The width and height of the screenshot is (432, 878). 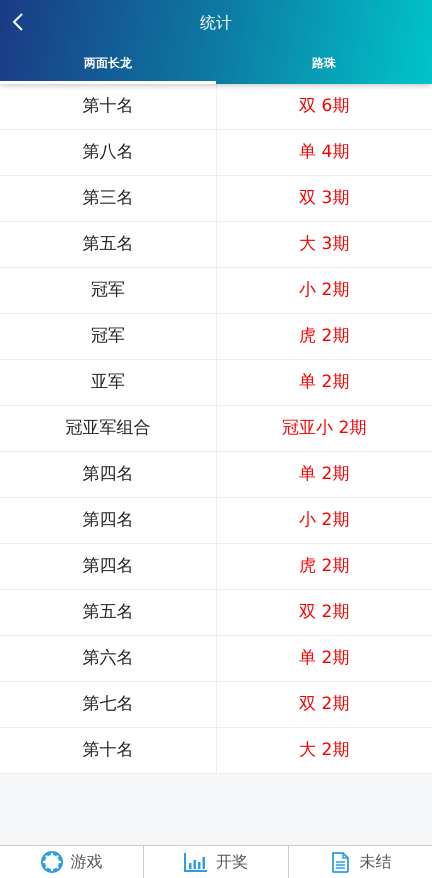 What do you see at coordinates (324, 152) in the screenshot?
I see `streak-result: 单 4期` at bounding box center [324, 152].